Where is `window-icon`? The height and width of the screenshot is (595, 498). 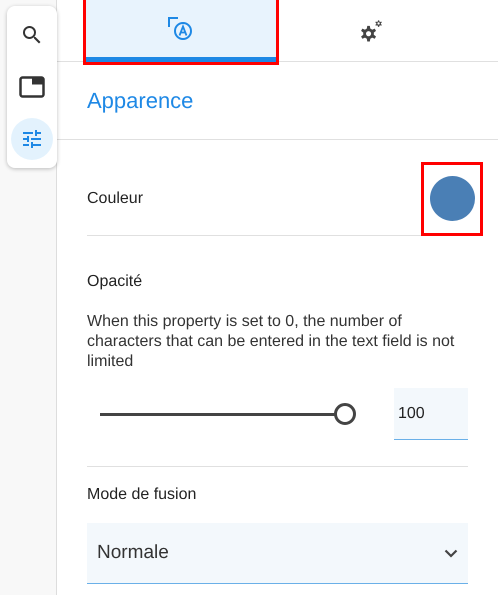 window-icon is located at coordinates (32, 87).